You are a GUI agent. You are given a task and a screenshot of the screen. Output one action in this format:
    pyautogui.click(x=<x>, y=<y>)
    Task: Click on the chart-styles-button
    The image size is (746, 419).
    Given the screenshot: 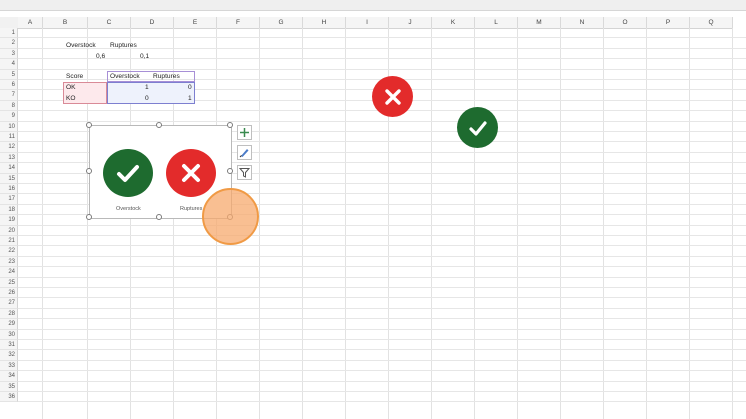 What is the action you would take?
    pyautogui.click(x=244, y=152)
    